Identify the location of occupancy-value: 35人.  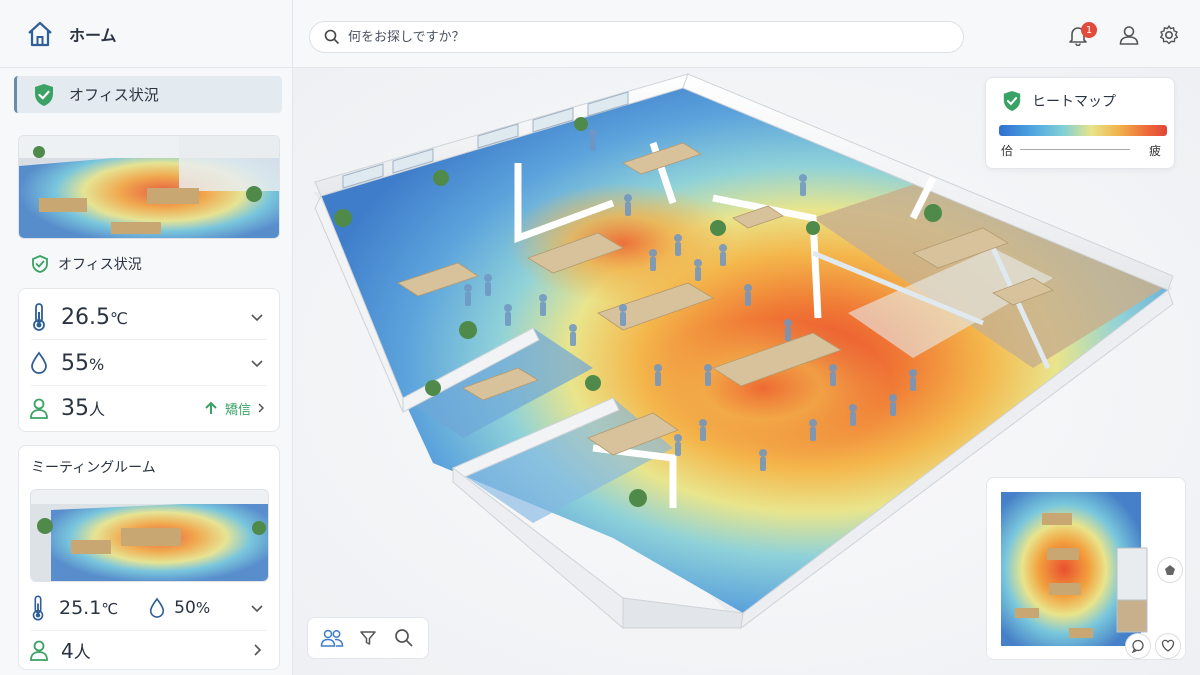
(83, 408).